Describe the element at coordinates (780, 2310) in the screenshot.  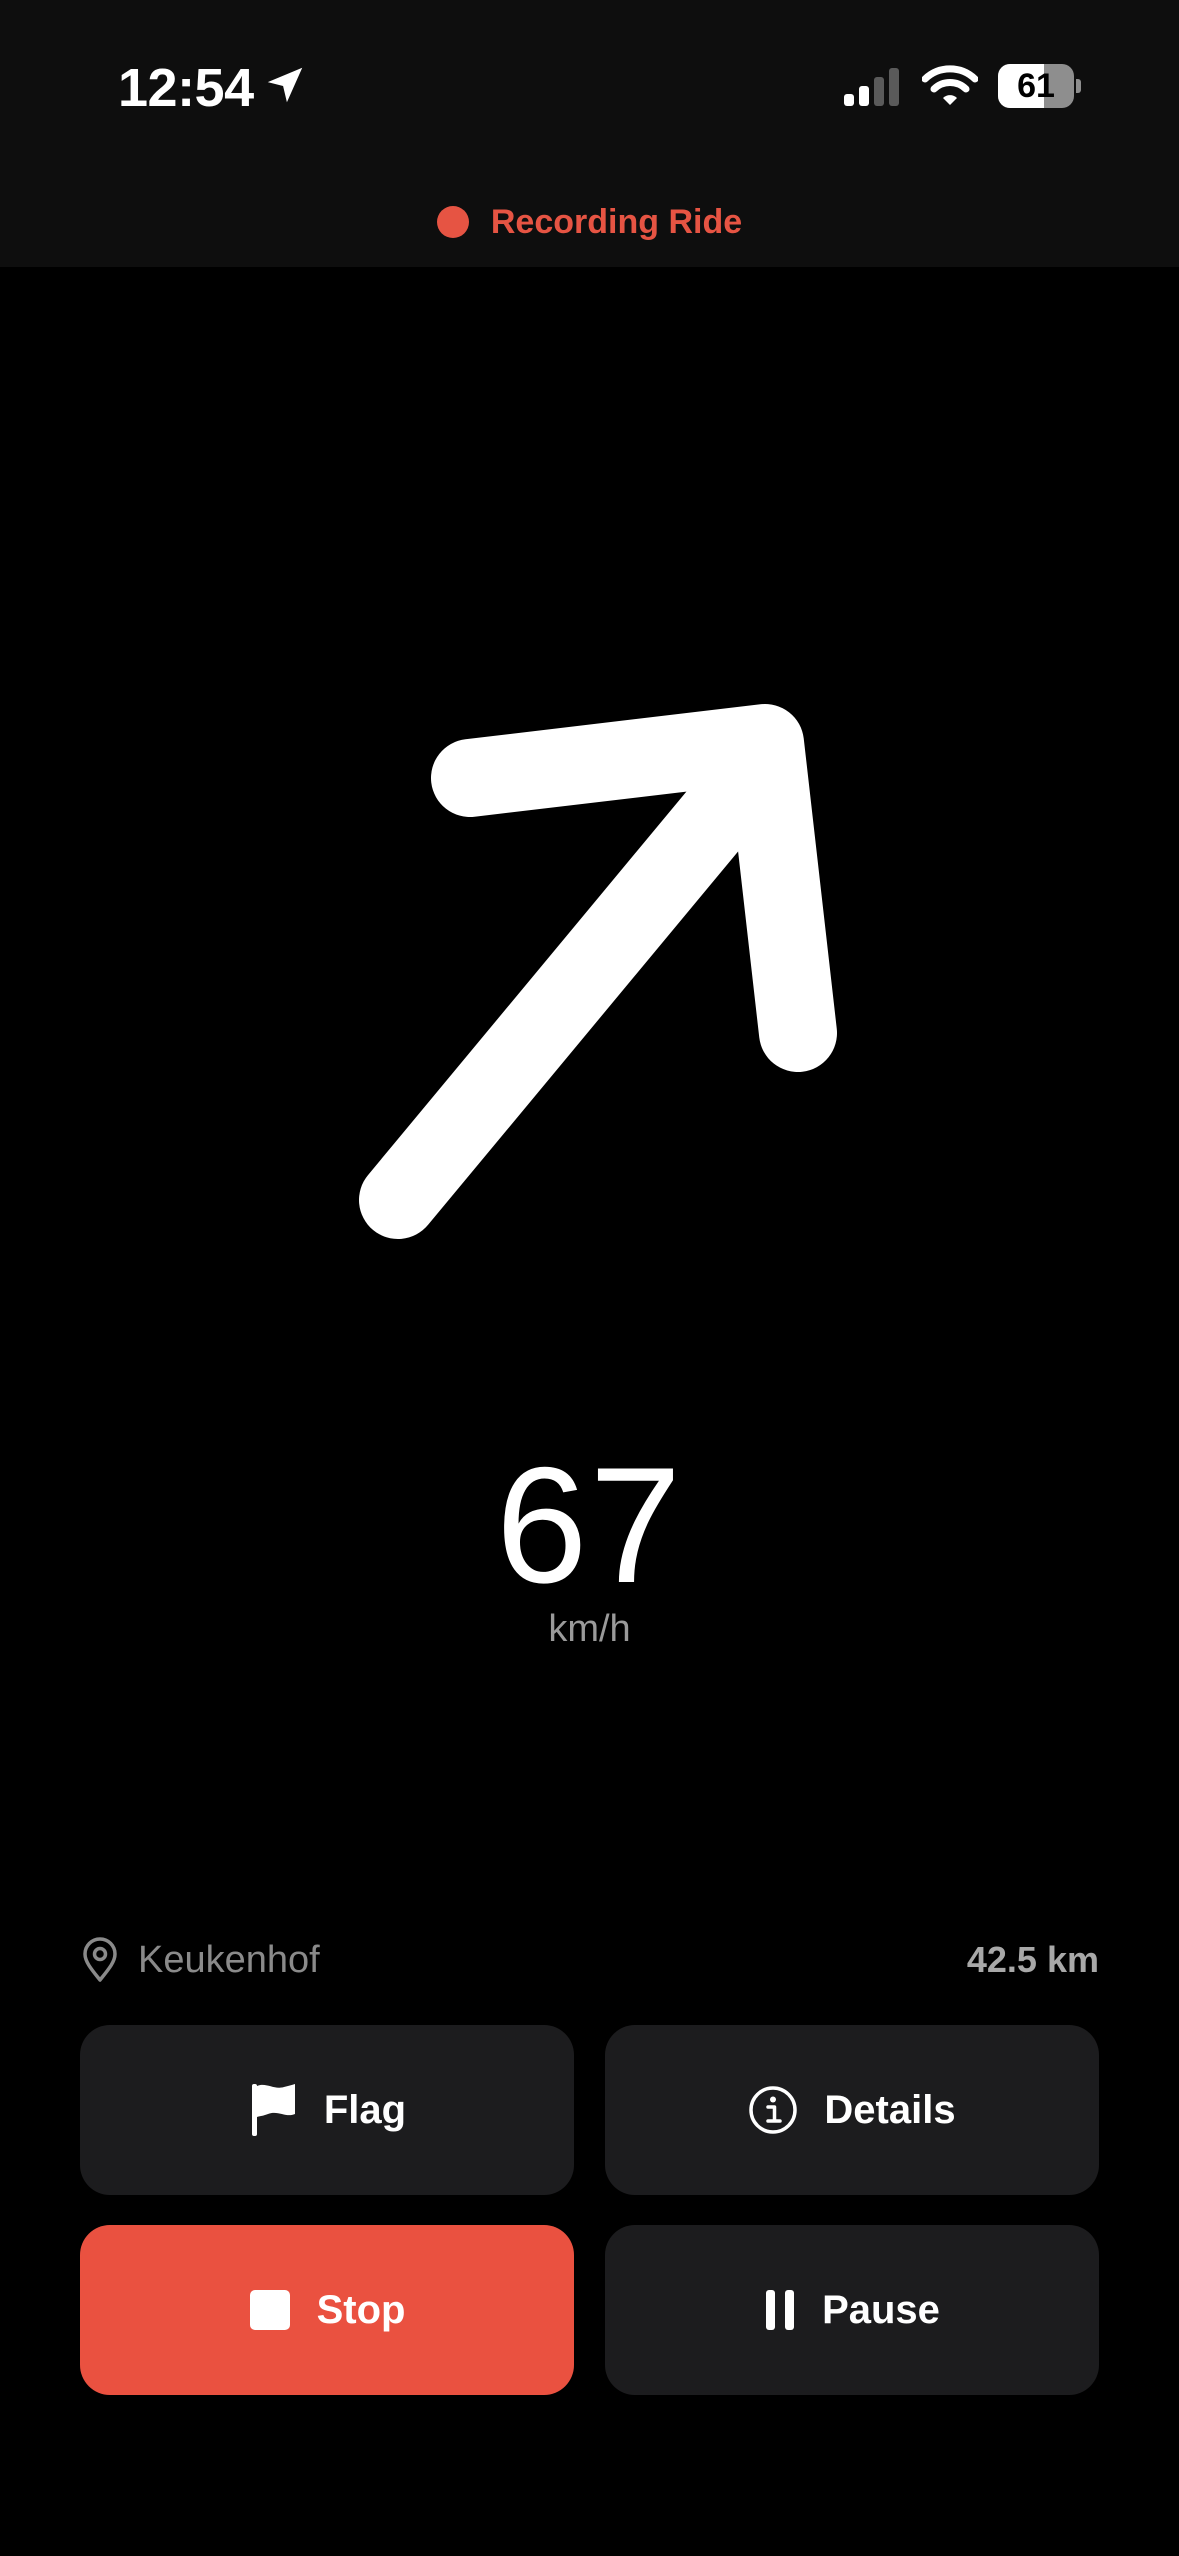
I see `pause-icon` at that location.